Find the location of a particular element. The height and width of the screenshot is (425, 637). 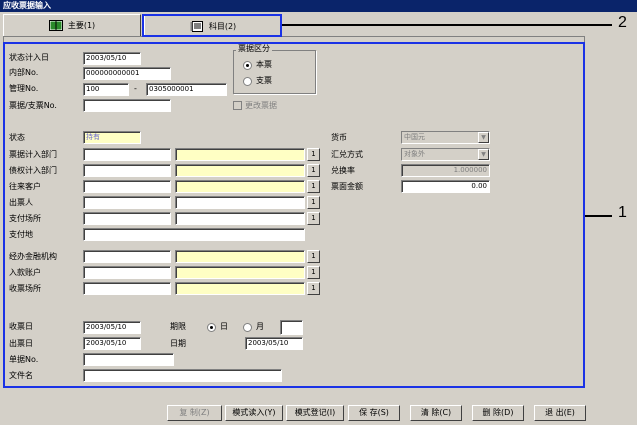

management-no-input: 0305000001 is located at coordinates (186, 89).